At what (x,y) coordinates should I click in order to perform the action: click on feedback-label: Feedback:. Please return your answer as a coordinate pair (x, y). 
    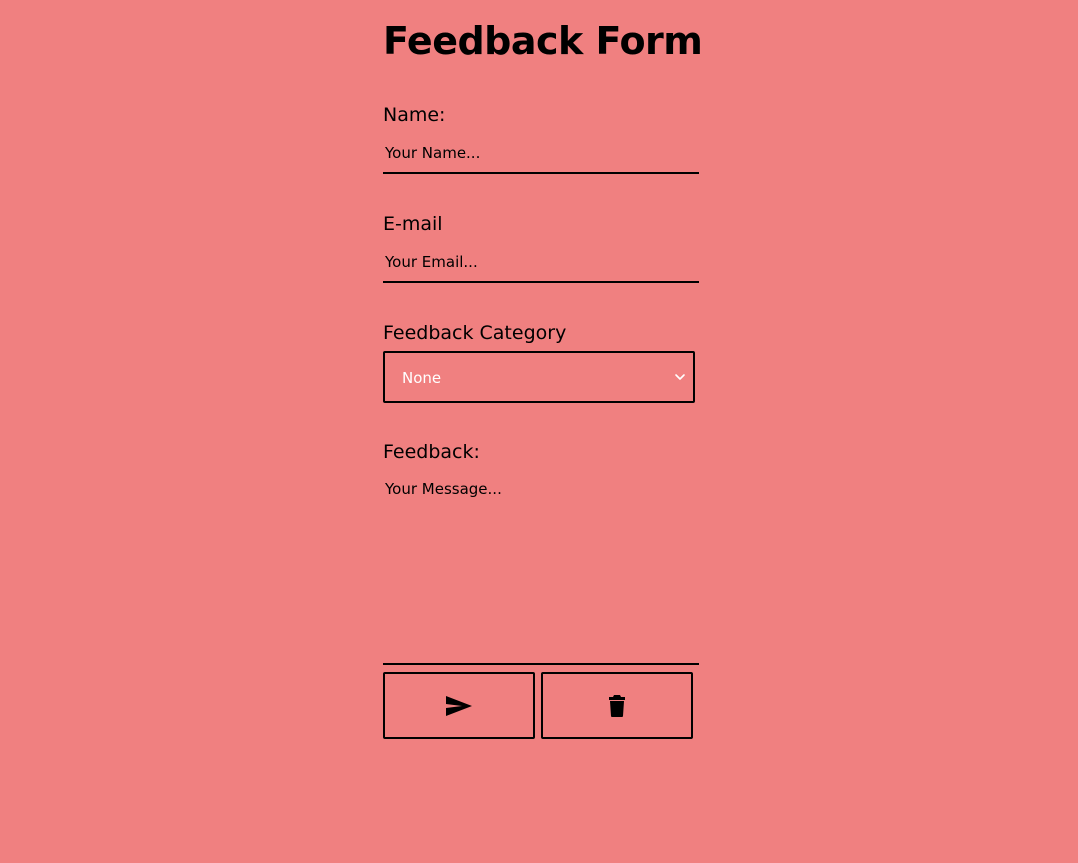
    Looking at the image, I should click on (431, 452).